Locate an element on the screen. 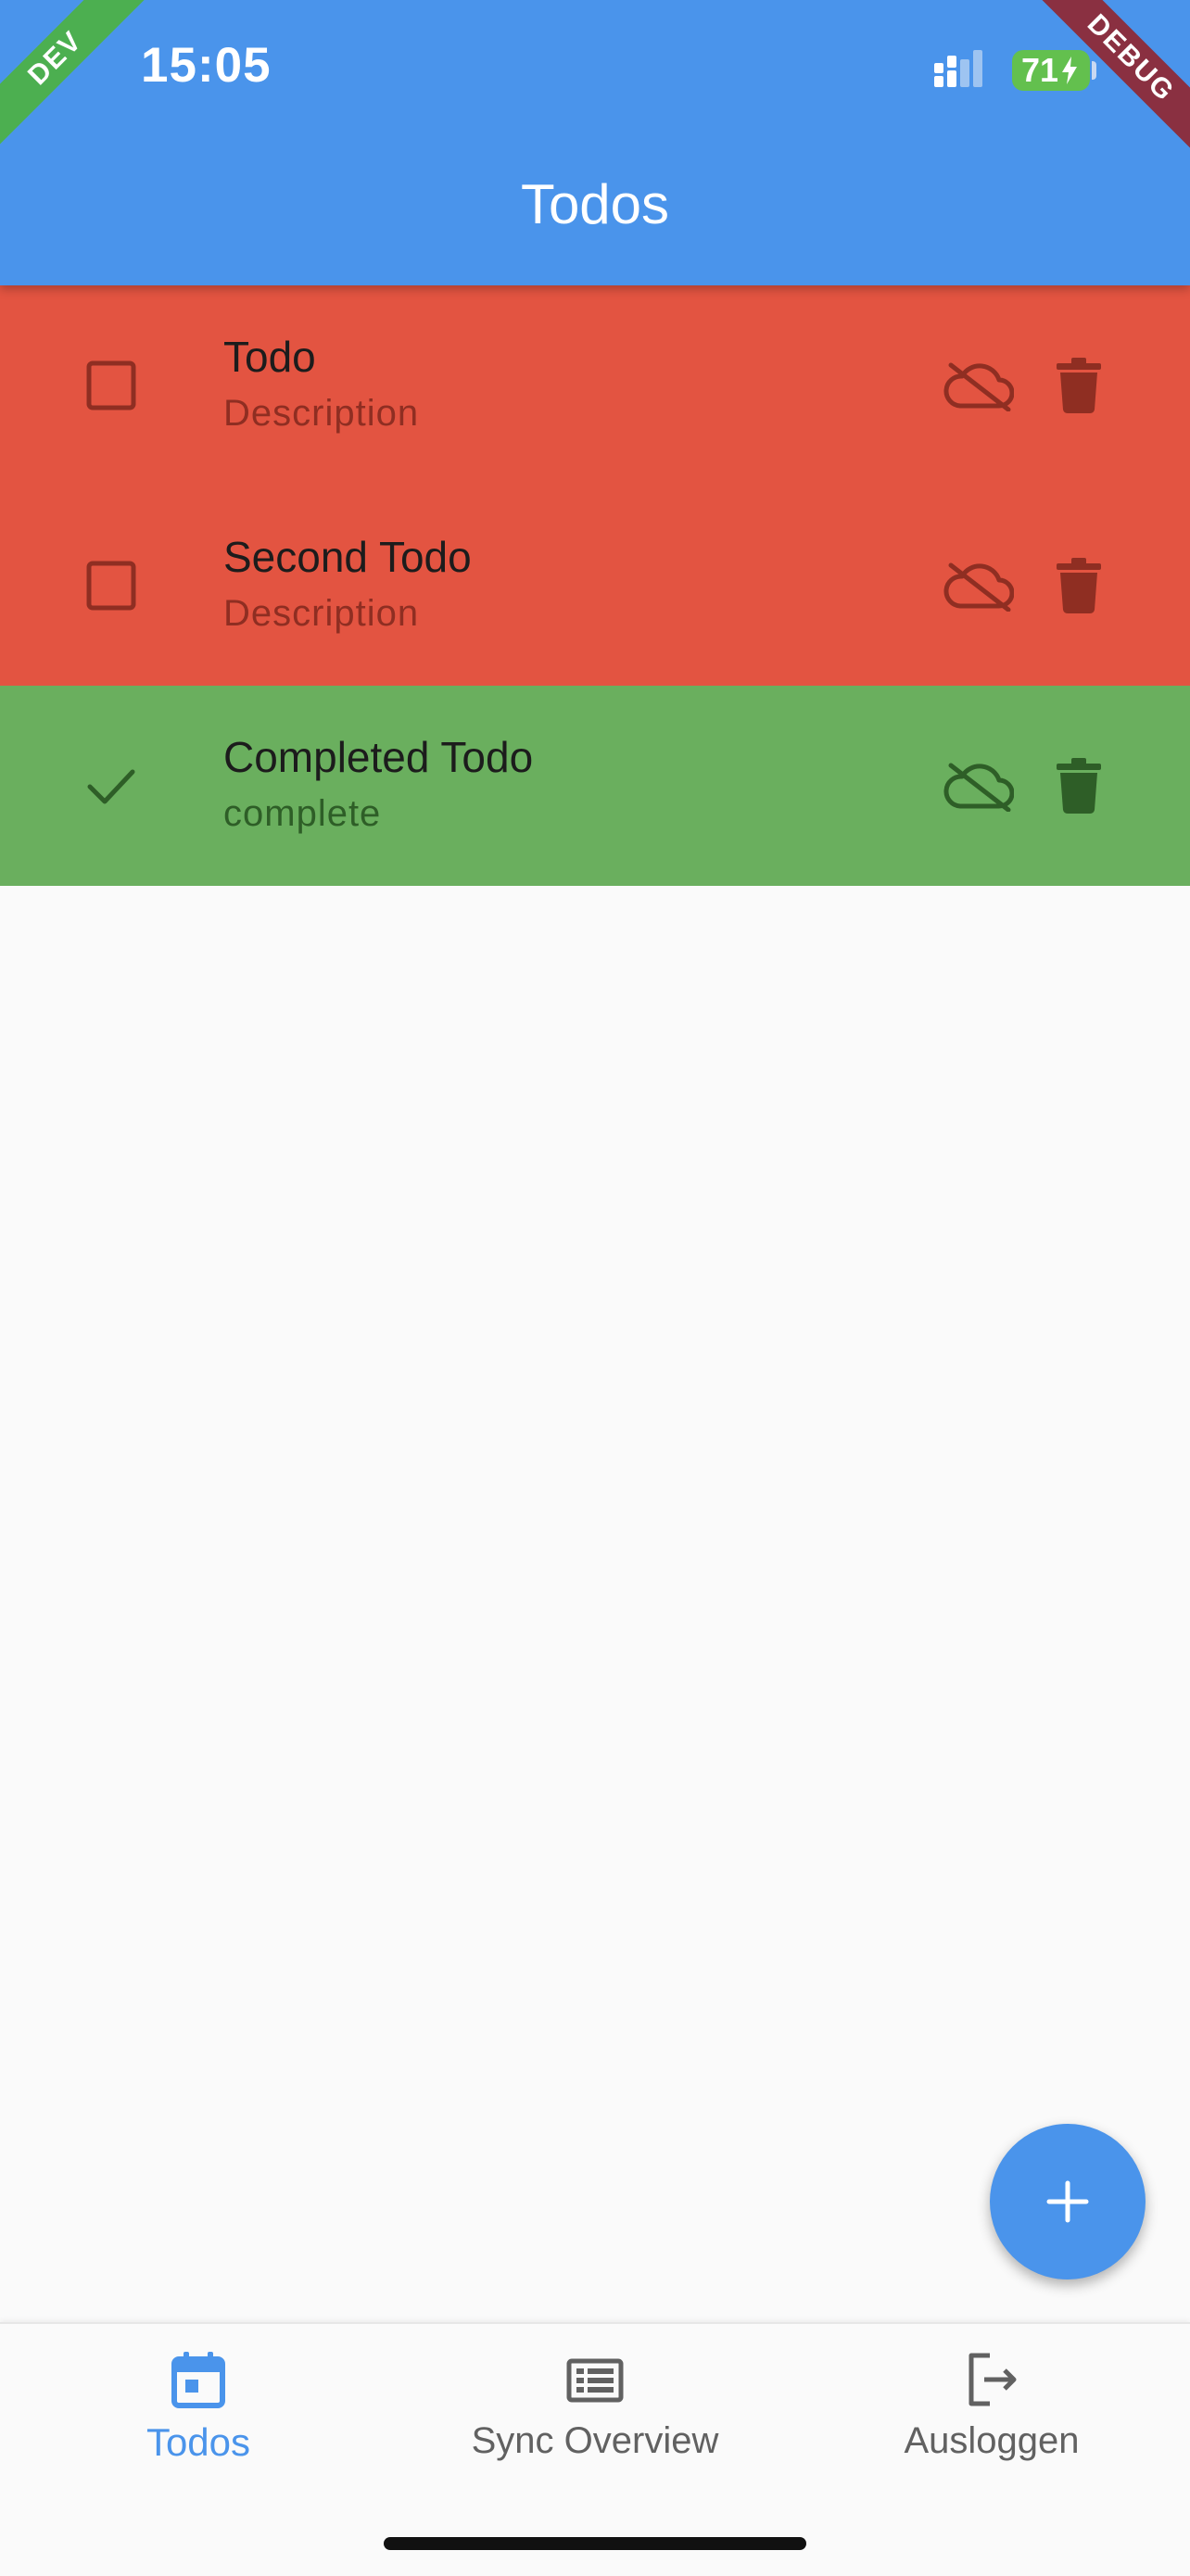  checkmark-icon is located at coordinates (111, 786).